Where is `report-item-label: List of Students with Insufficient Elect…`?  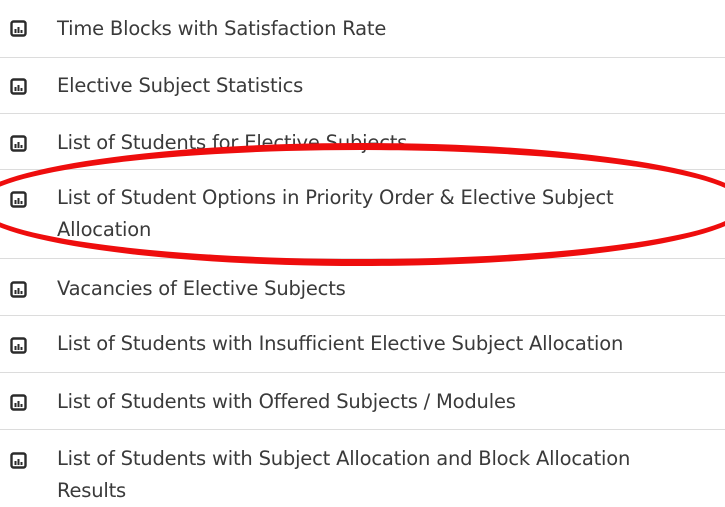
report-item-label: List of Students with Insufficient Elect… is located at coordinates (340, 343).